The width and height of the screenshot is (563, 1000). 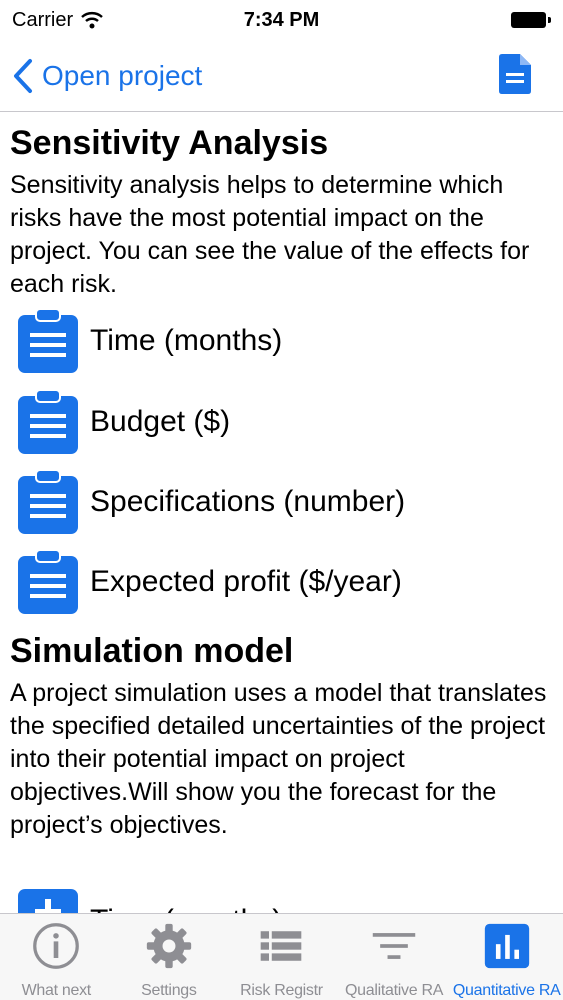 I want to click on sensitivity-item-label: Budget ($), so click(x=160, y=421).